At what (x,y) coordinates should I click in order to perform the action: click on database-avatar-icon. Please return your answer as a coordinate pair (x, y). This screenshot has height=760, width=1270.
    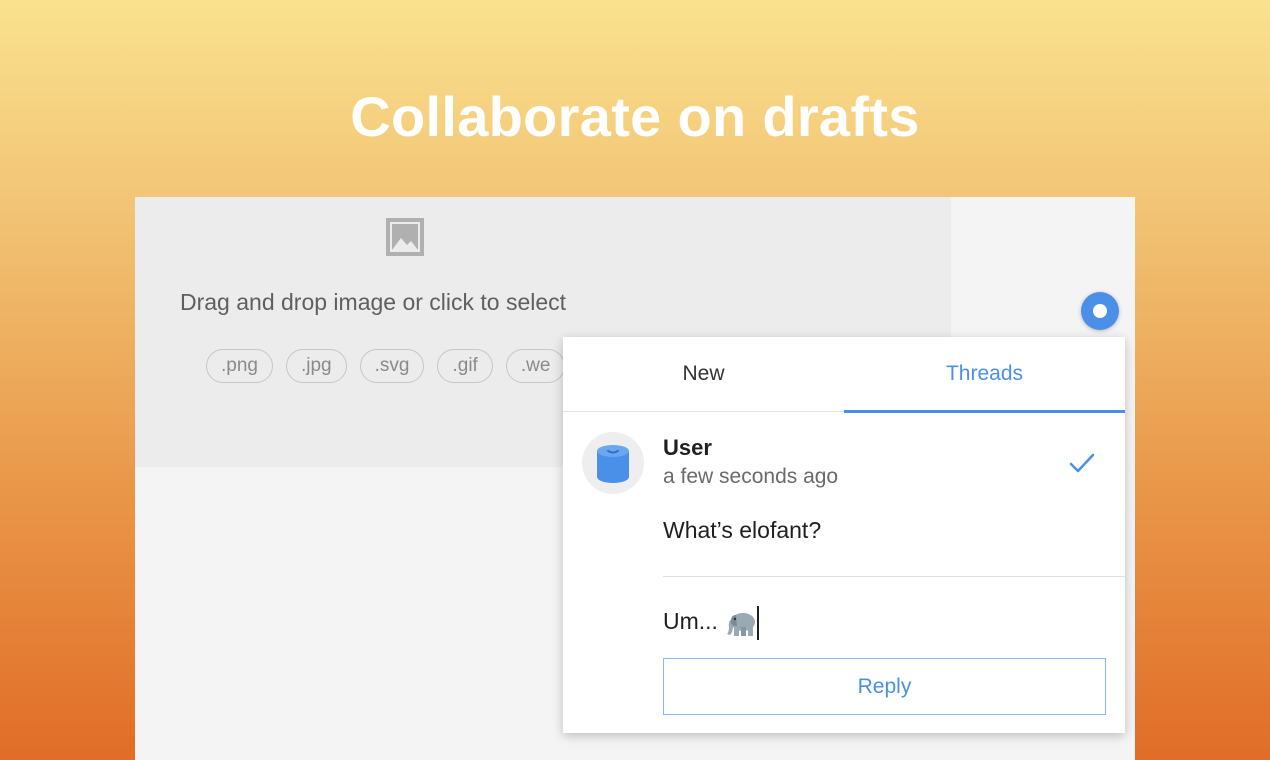
    Looking at the image, I should click on (613, 464).